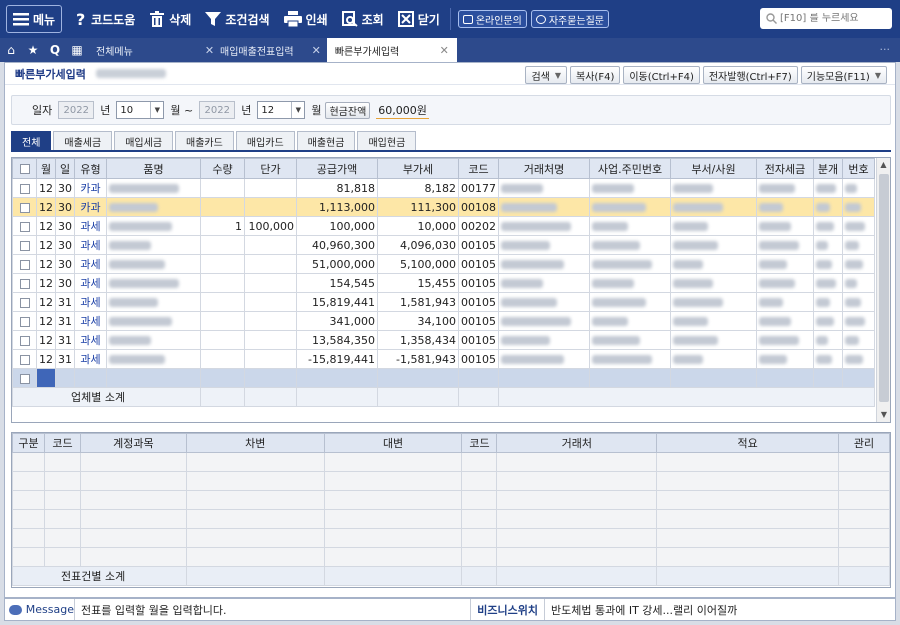 This screenshot has height=625, width=900. I want to click on calendar-icon: ▦, so click(77, 50).